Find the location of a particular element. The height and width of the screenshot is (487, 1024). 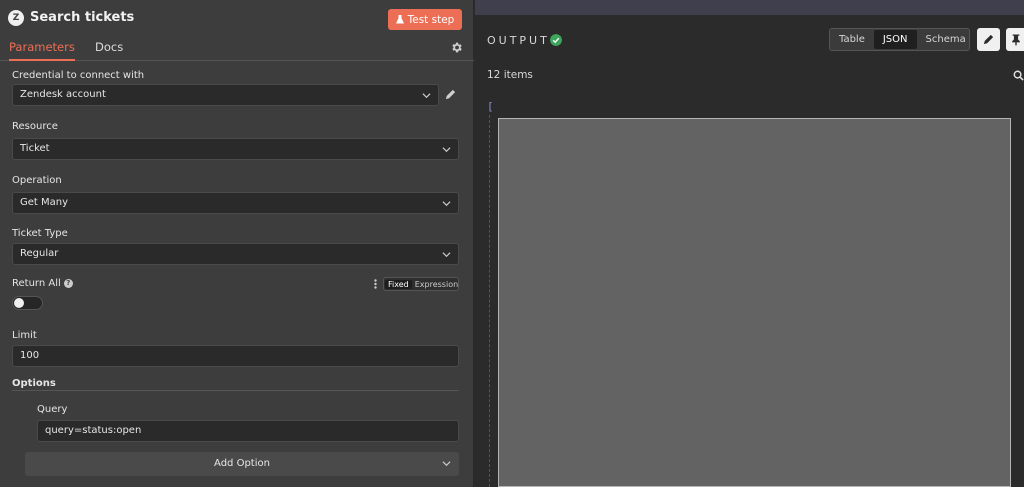

tab-parameters: Parameters is located at coordinates (42, 50).